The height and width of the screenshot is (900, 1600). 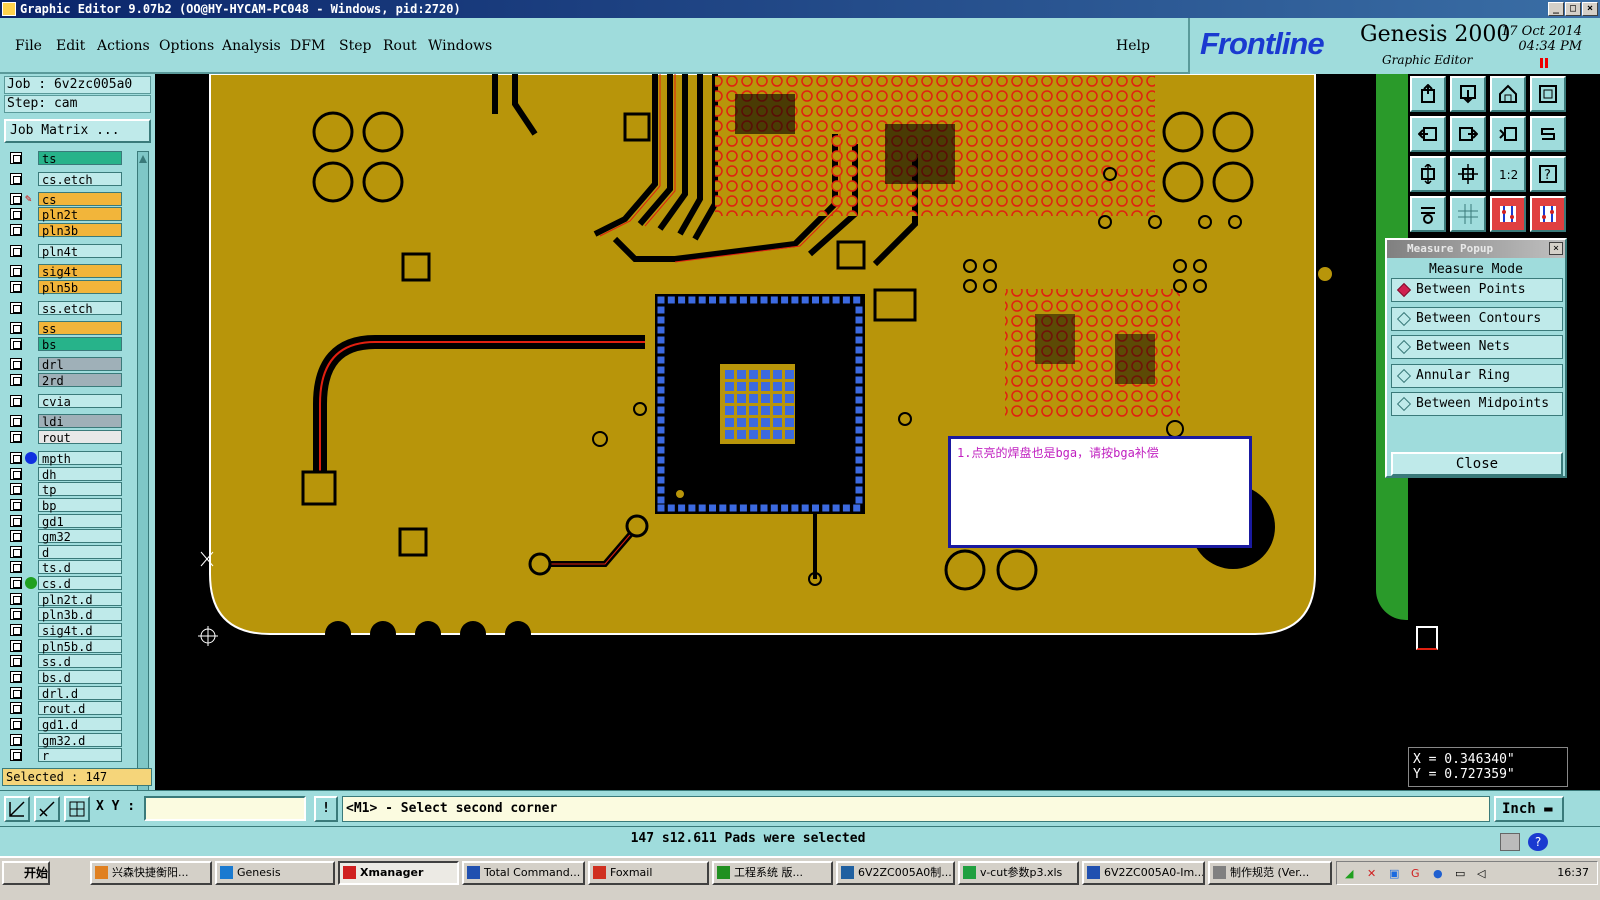 What do you see at coordinates (1349, 873) in the screenshot?
I see `tray-app-icon: ◢` at bounding box center [1349, 873].